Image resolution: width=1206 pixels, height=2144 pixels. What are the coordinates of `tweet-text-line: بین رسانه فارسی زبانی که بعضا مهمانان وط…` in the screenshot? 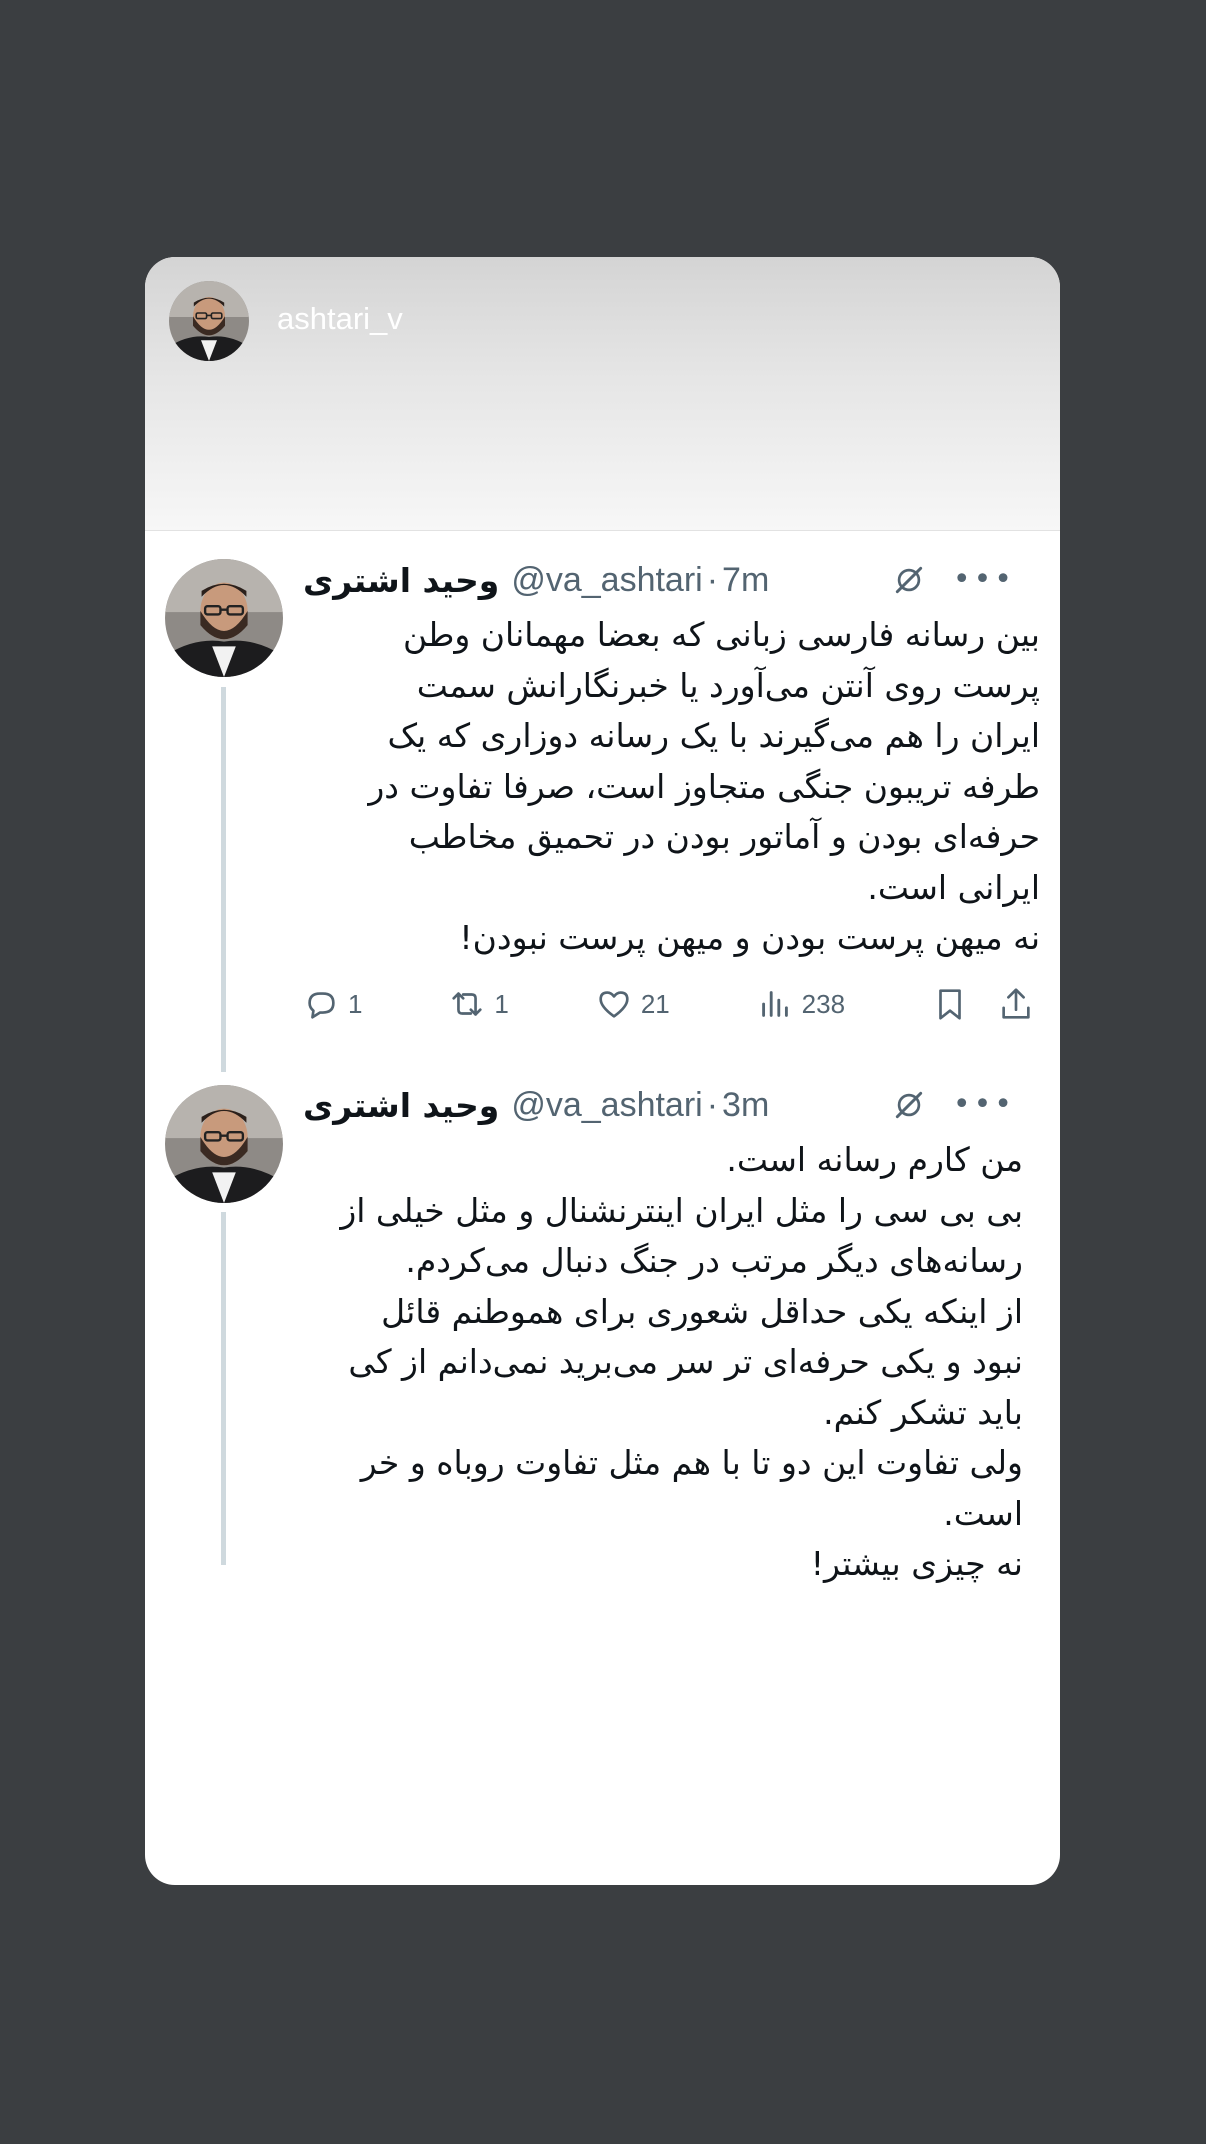 It's located at (721, 634).